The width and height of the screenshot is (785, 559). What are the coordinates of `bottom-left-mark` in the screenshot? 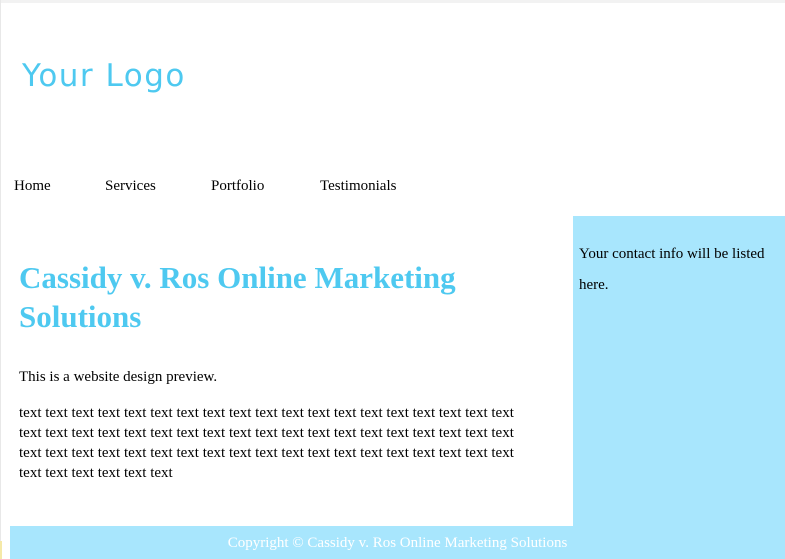 It's located at (1, 550).